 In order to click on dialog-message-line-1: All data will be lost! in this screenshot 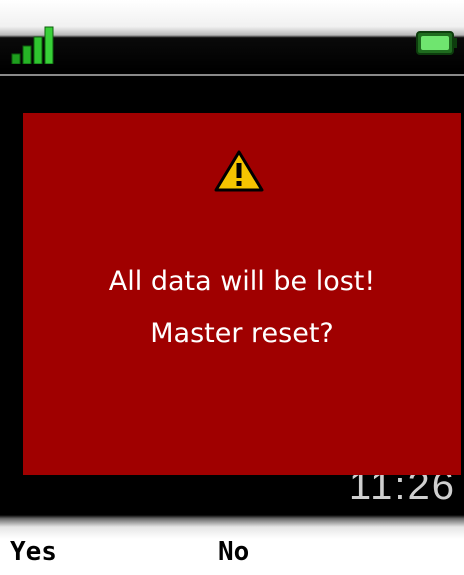, I will do `click(242, 281)`.